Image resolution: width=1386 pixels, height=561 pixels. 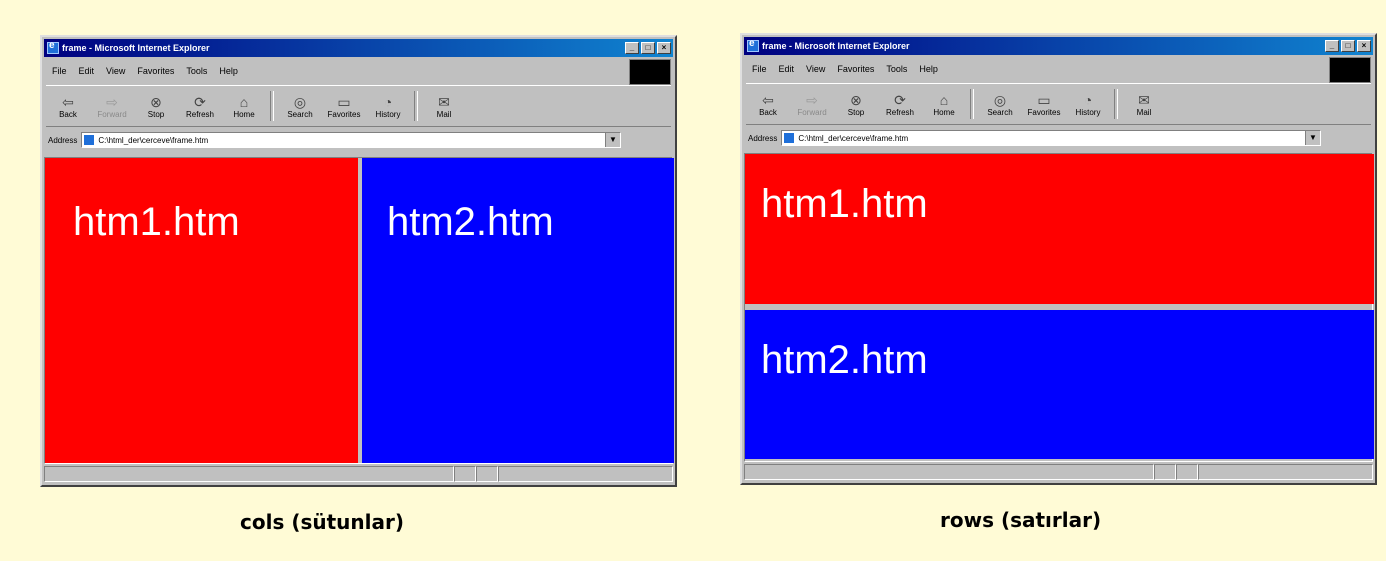 What do you see at coordinates (89, 140) in the screenshot?
I see `page-icon` at bounding box center [89, 140].